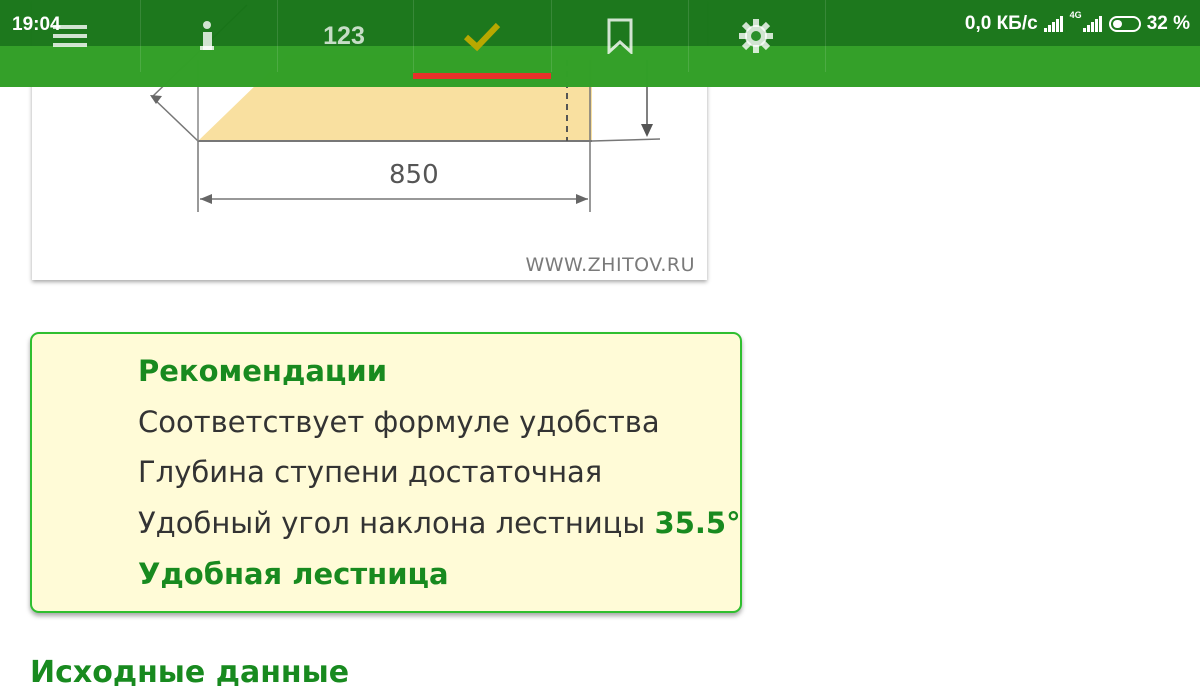 The height and width of the screenshot is (690, 1200). Describe the element at coordinates (399, 422) in the screenshot. I see `recommendation-item: Соответствует формуле удобства` at that location.